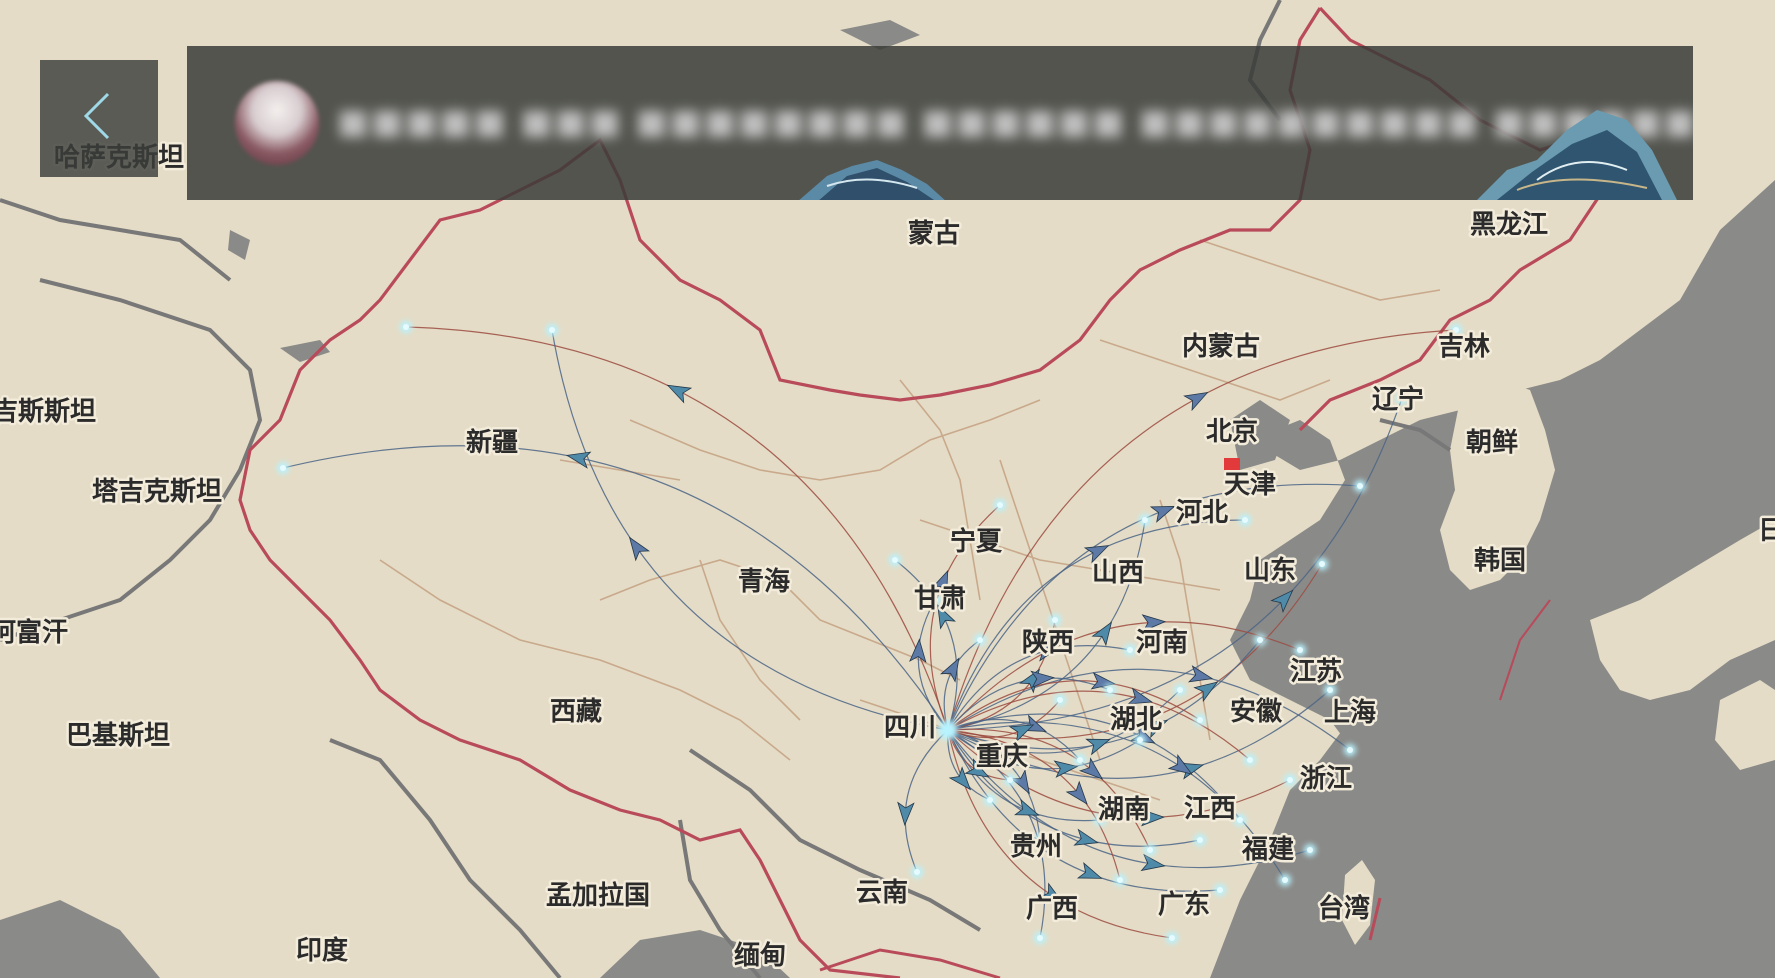  I want to click on flow-origin-node, so click(948, 730).